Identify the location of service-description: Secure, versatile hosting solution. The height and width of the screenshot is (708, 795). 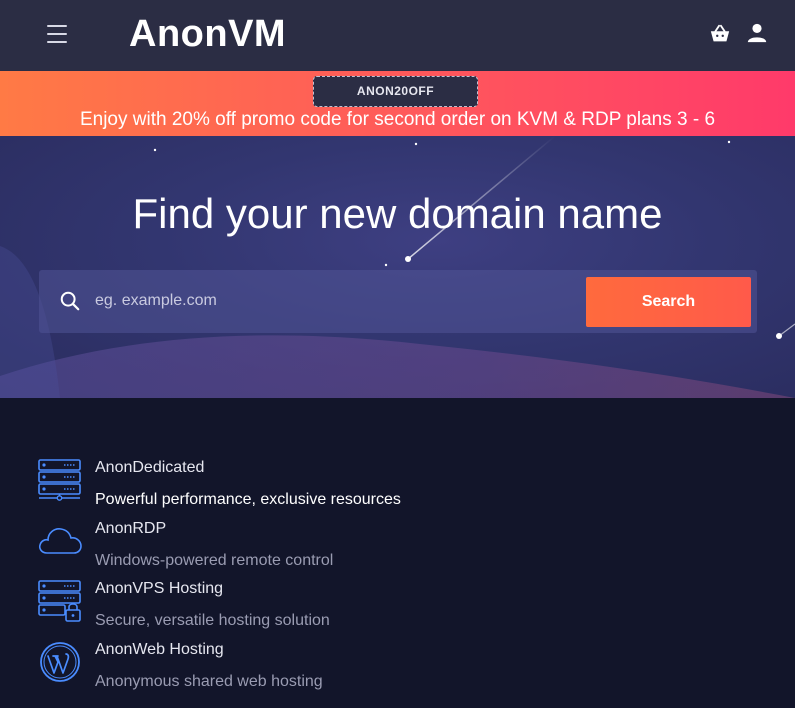
(212, 620).